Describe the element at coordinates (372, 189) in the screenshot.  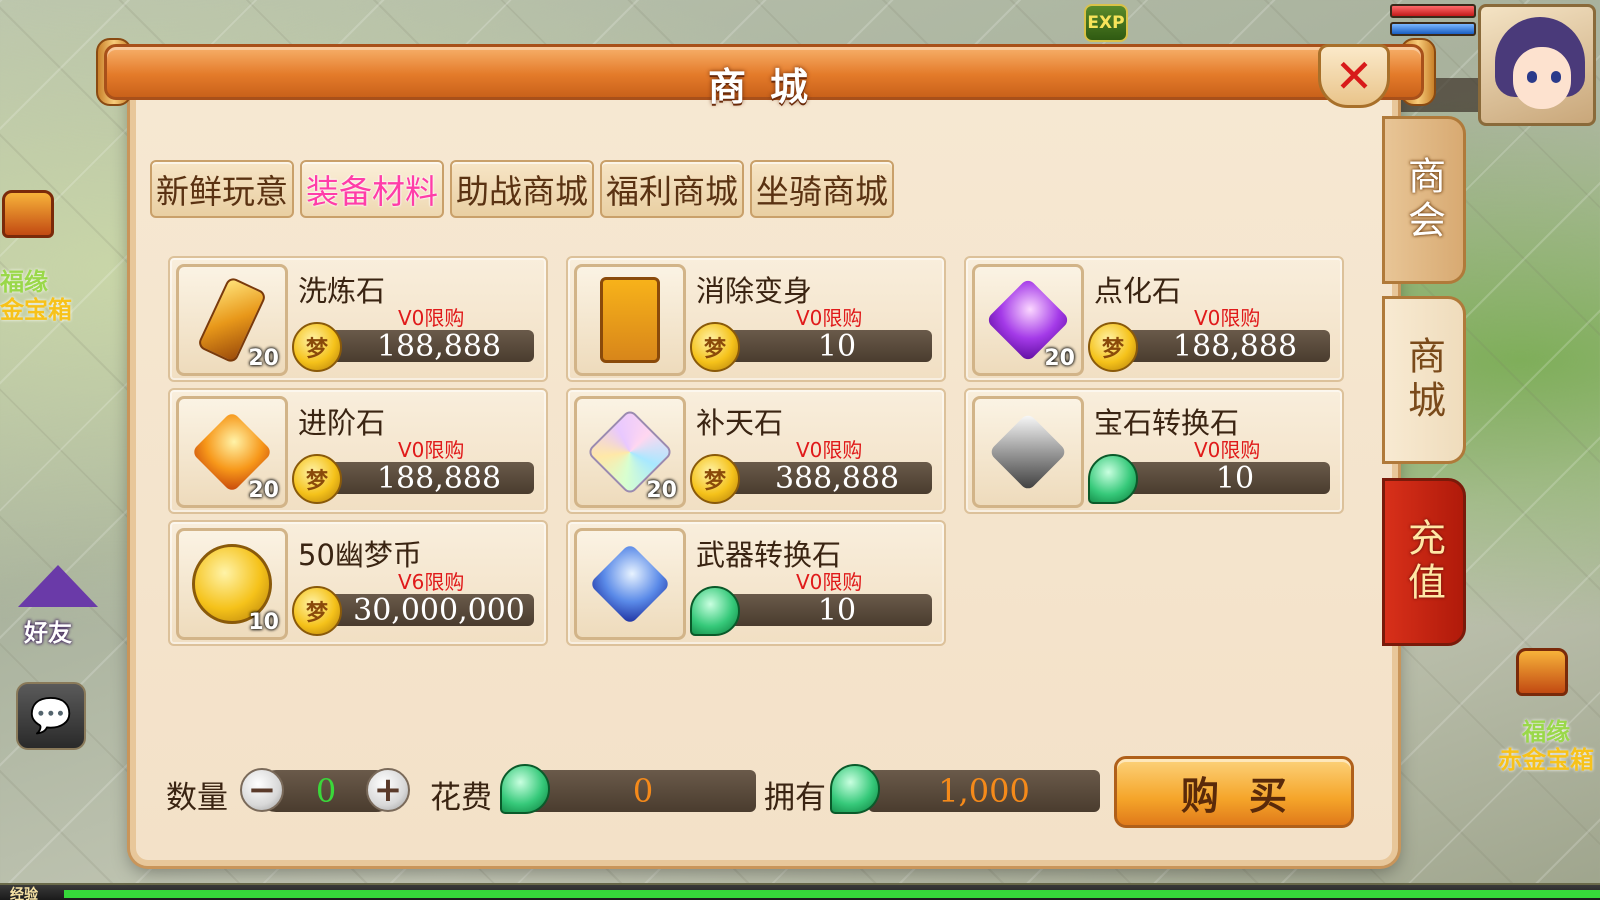
I see `tab-equipment-materials: 装备材料` at that location.